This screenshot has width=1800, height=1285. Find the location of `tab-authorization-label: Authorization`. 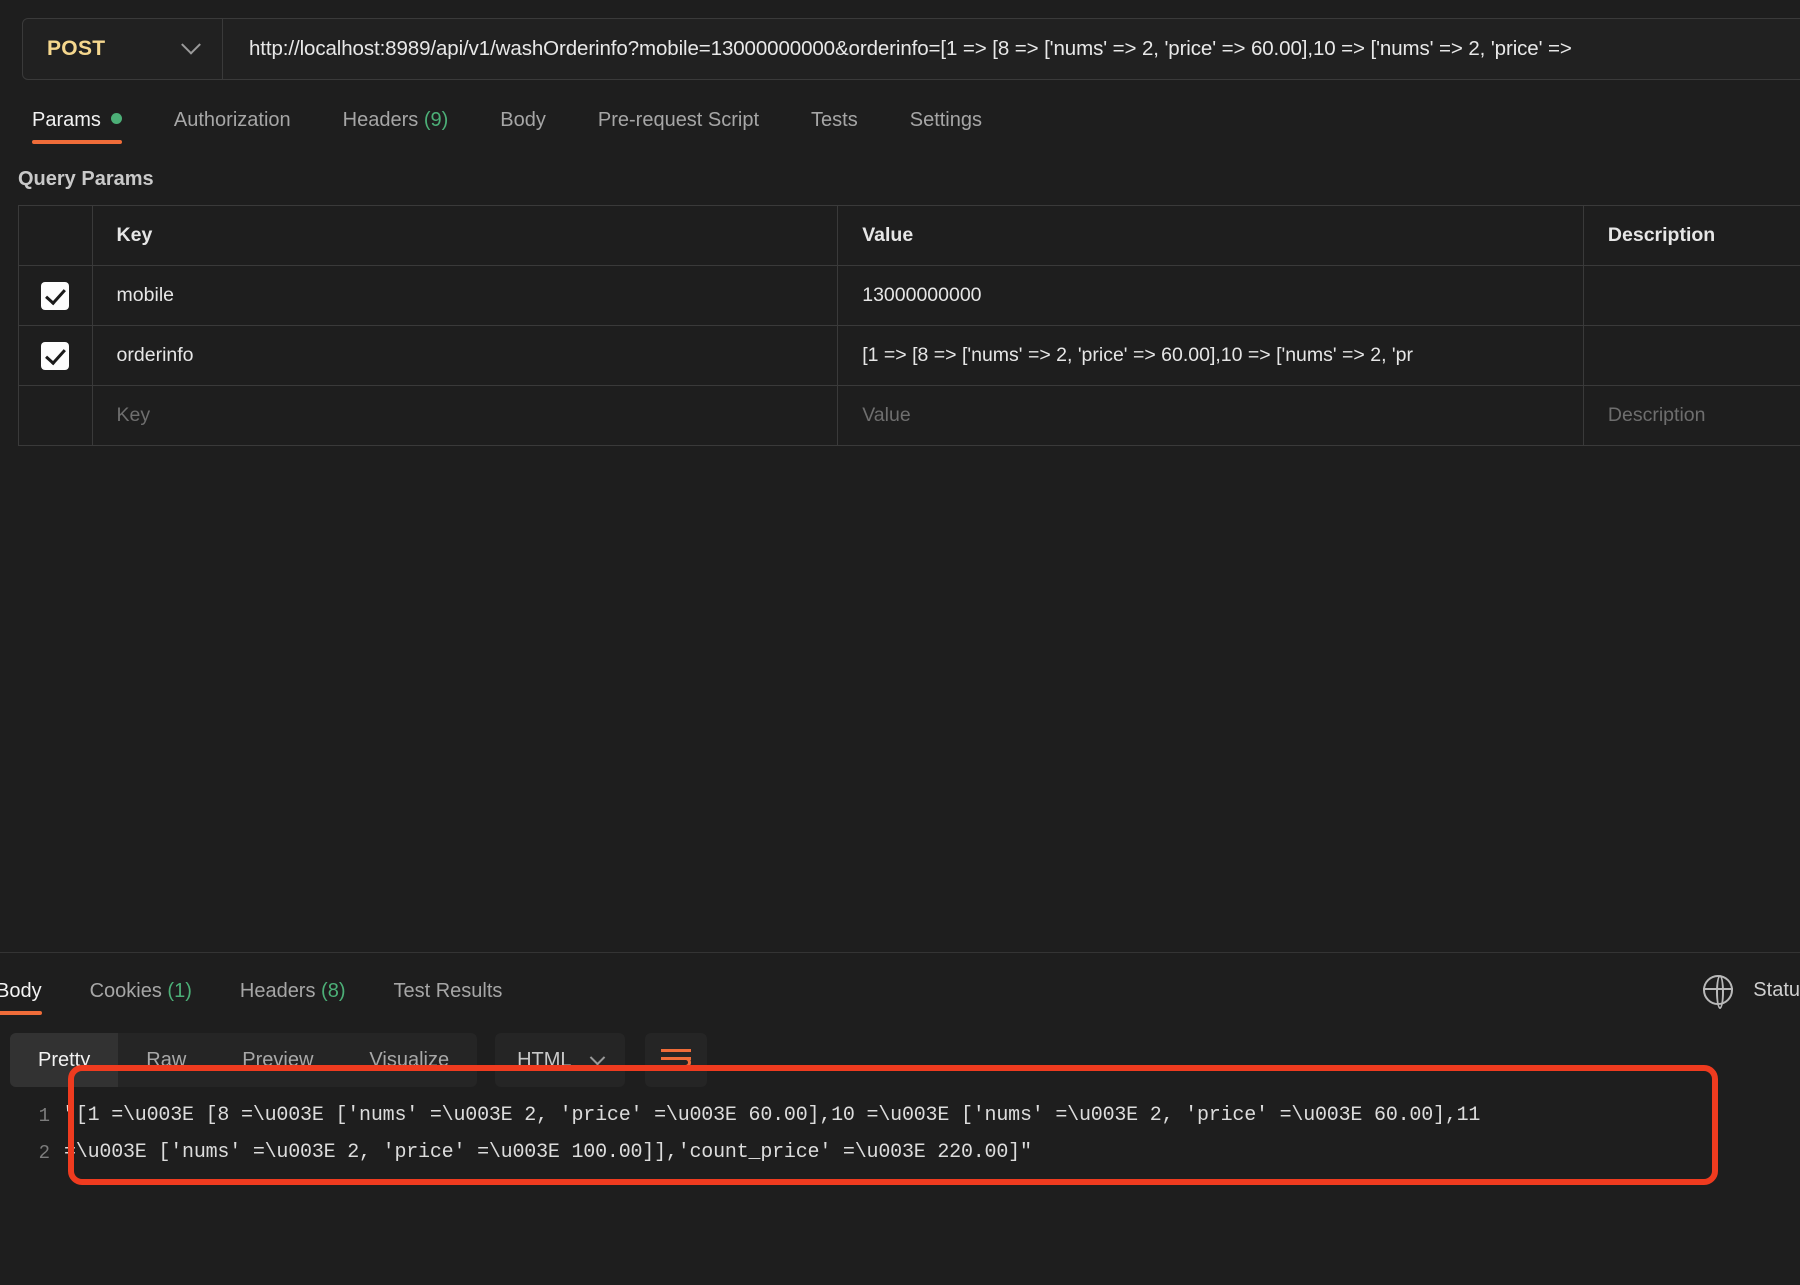

tab-authorization-label: Authorization is located at coordinates (232, 120).